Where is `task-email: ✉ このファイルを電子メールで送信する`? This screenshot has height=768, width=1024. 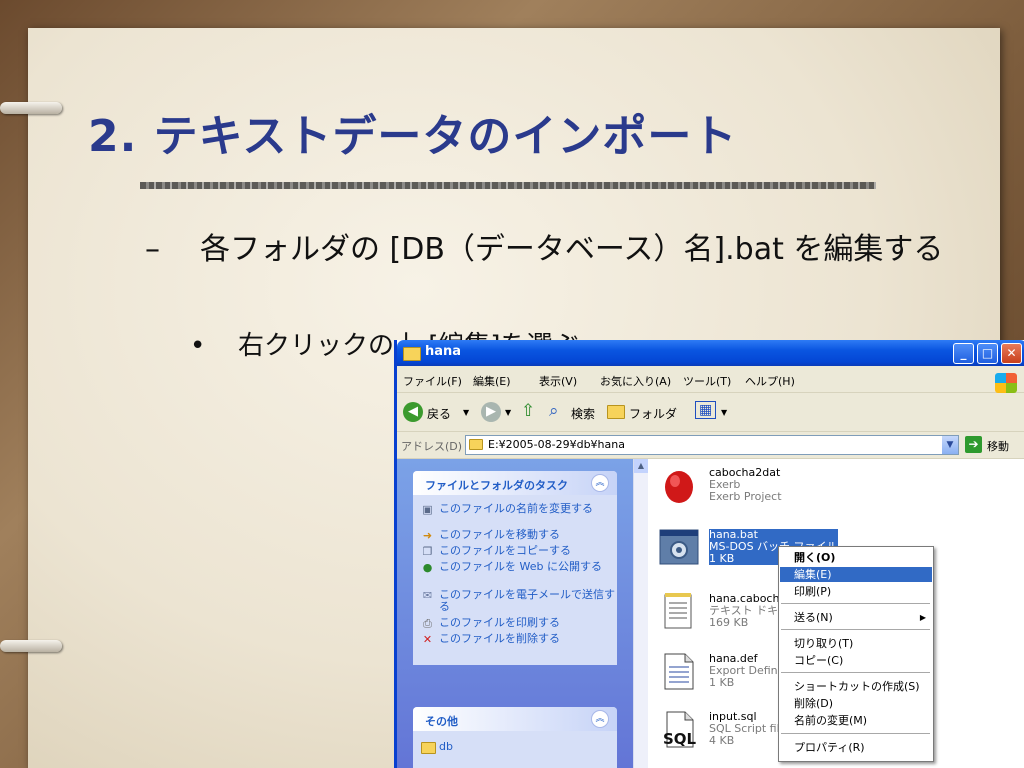 task-email: ✉ このファイルを電子メールで送信する is located at coordinates (515, 603).